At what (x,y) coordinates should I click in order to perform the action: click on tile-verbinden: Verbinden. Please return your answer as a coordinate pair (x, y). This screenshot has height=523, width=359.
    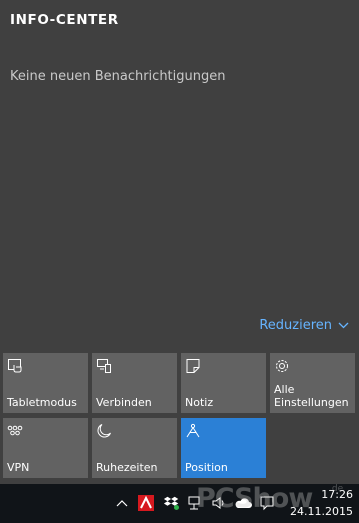
    Looking at the image, I should click on (134, 383).